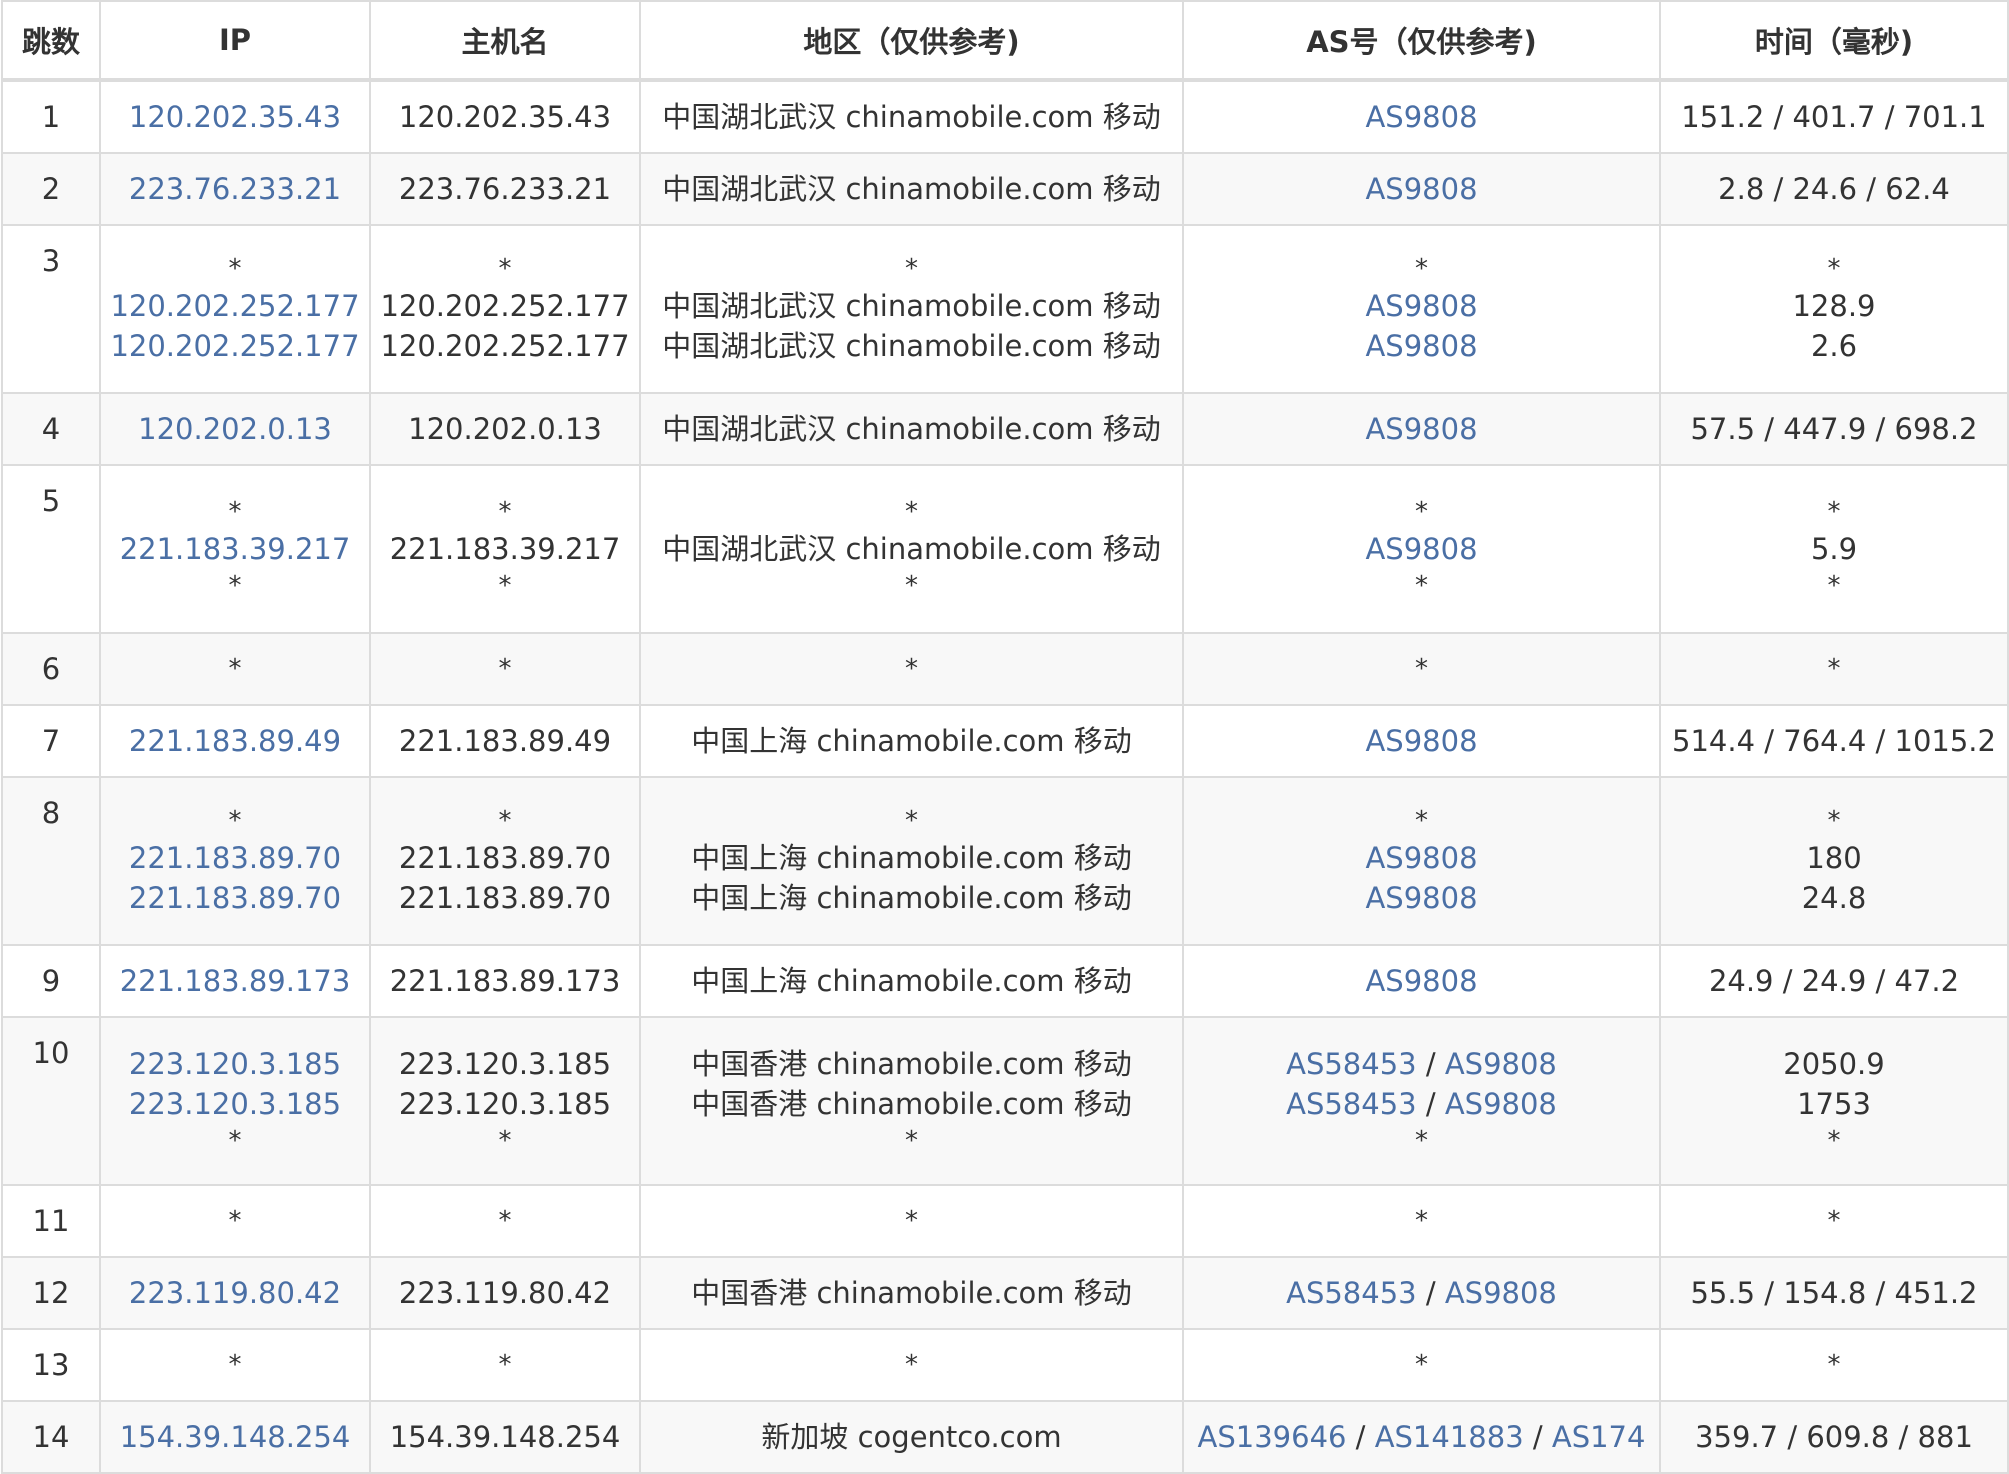 Image resolution: width=2009 pixels, height=1474 pixels. I want to click on header-hostname: 主机名, so click(505, 41).